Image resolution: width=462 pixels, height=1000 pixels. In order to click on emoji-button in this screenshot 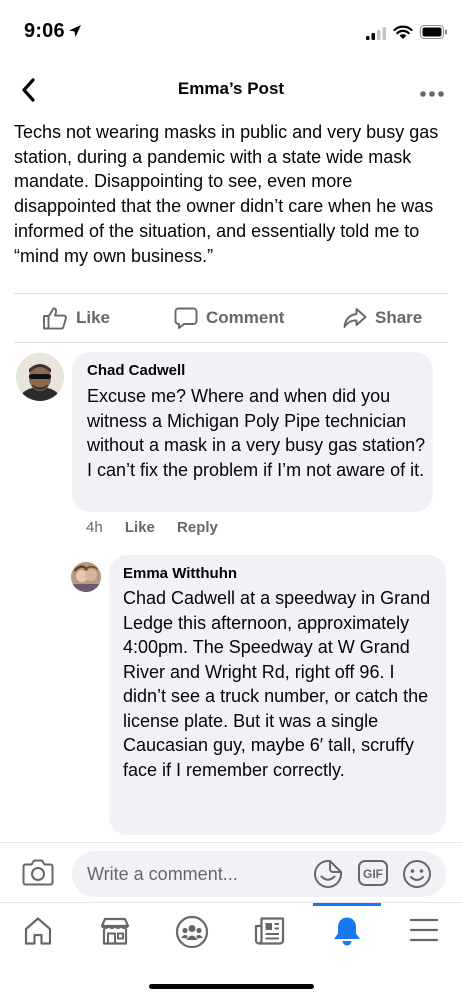, I will do `click(417, 876)`.